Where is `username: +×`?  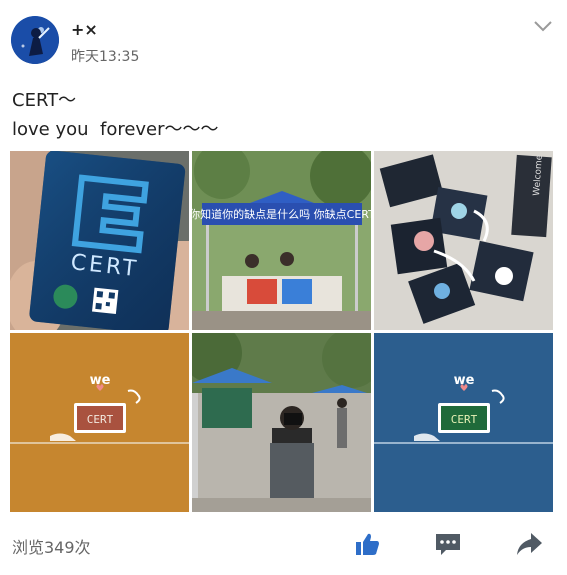
username: +× is located at coordinates (84, 29).